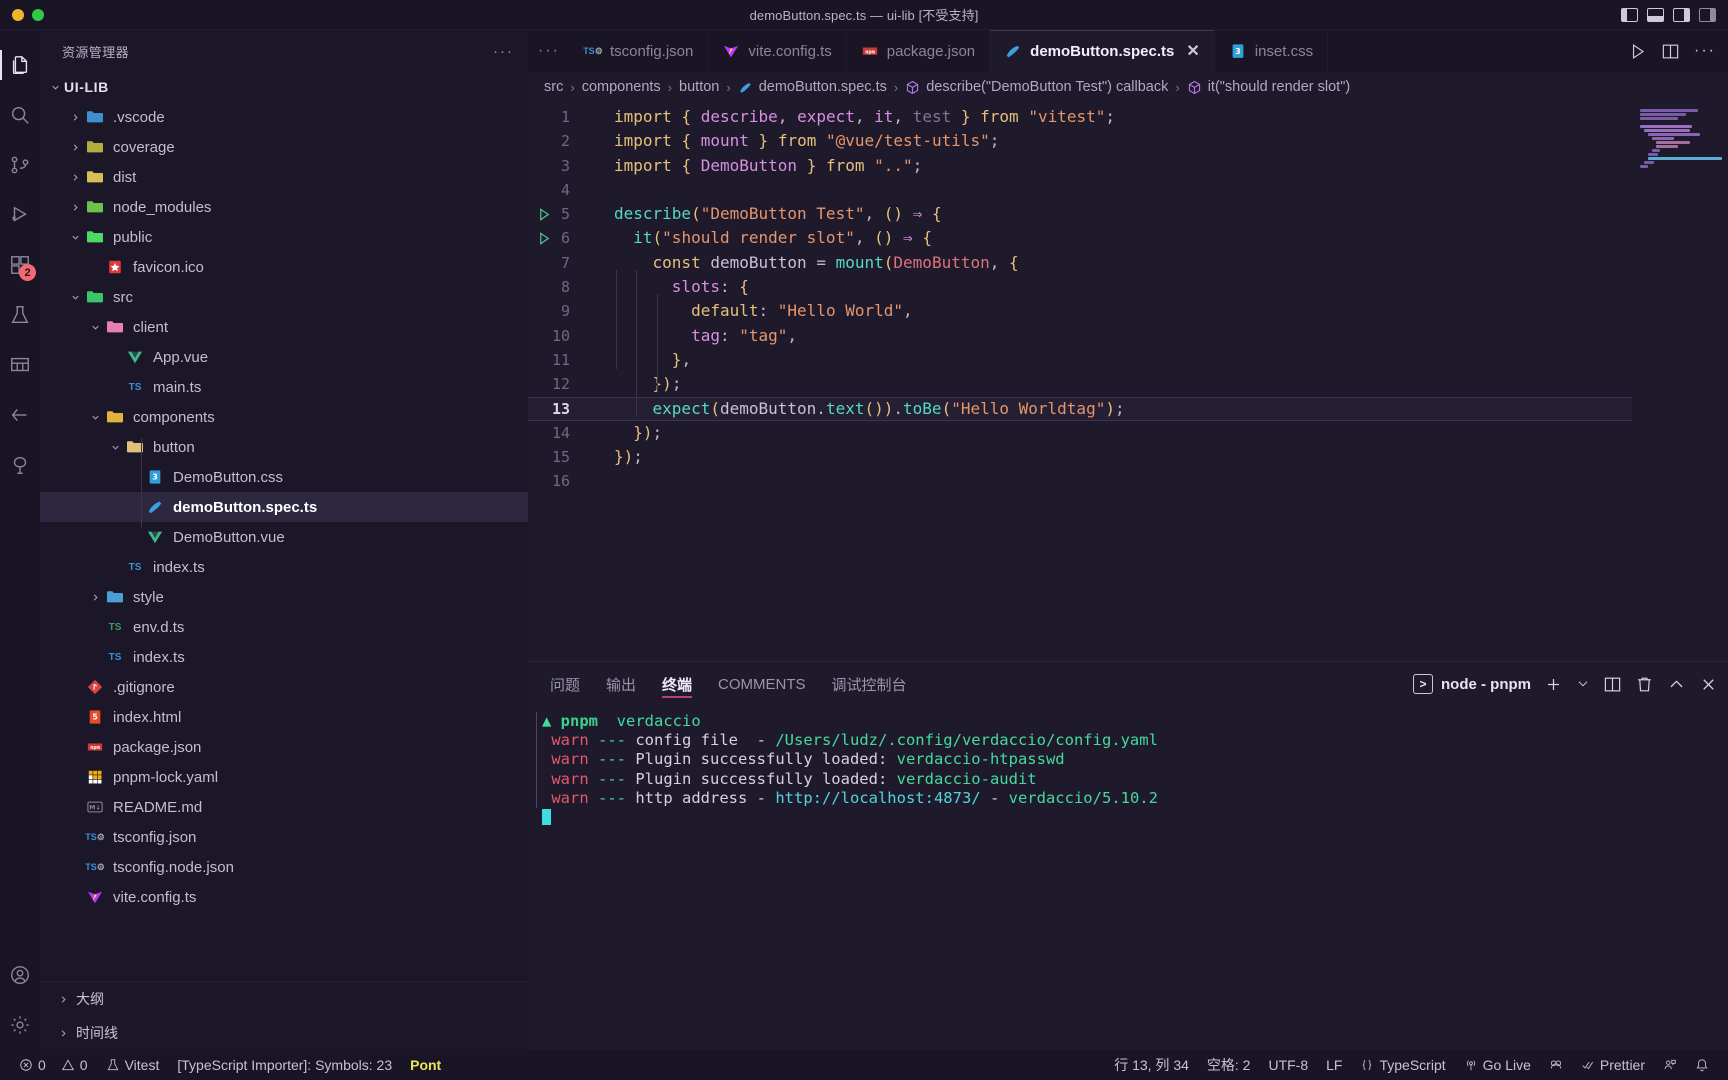 The image size is (1728, 1080). What do you see at coordinates (1268, 87) in the screenshot?
I see `breadcrumb-item: it("should render slot")` at bounding box center [1268, 87].